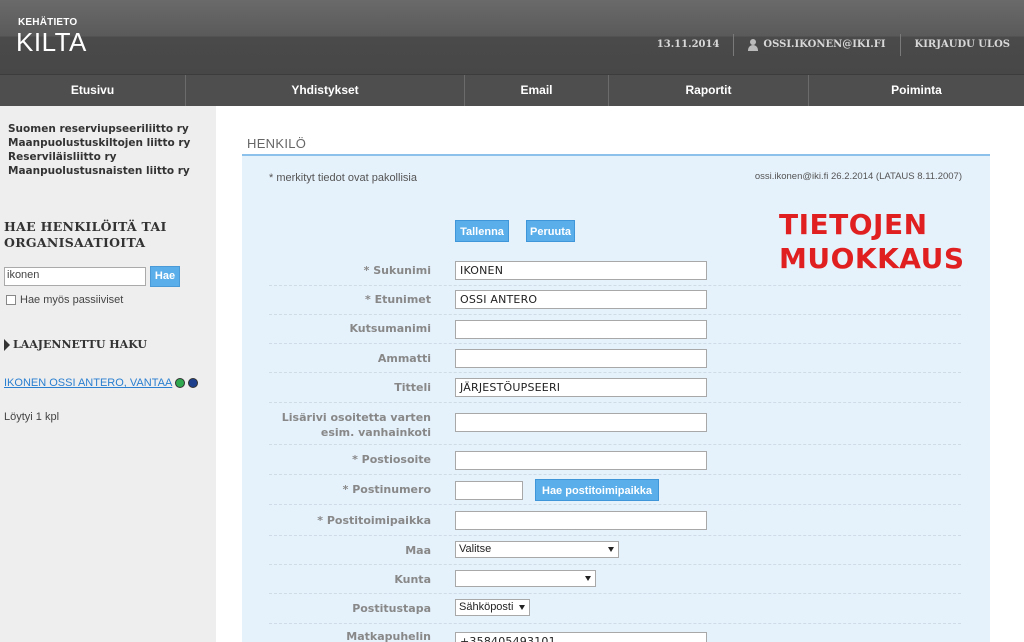 This screenshot has height=642, width=1024. I want to click on association-item: Reserviläisliitto ry, so click(99, 157).